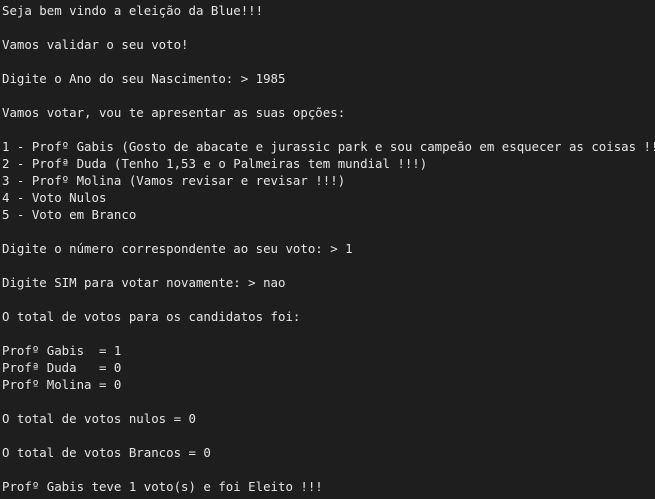 This screenshot has height=499, width=655. Describe the element at coordinates (151, 316) in the screenshot. I see `totals-heading: O total de votos para os candidatos foi:` at that location.